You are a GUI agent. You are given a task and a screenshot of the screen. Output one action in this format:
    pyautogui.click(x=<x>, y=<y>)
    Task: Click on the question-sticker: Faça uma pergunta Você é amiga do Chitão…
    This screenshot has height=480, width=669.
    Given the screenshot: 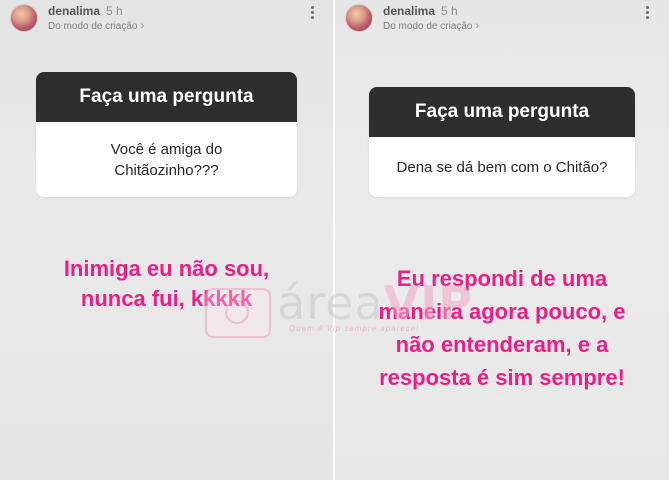 What is the action you would take?
    pyautogui.click(x=166, y=134)
    